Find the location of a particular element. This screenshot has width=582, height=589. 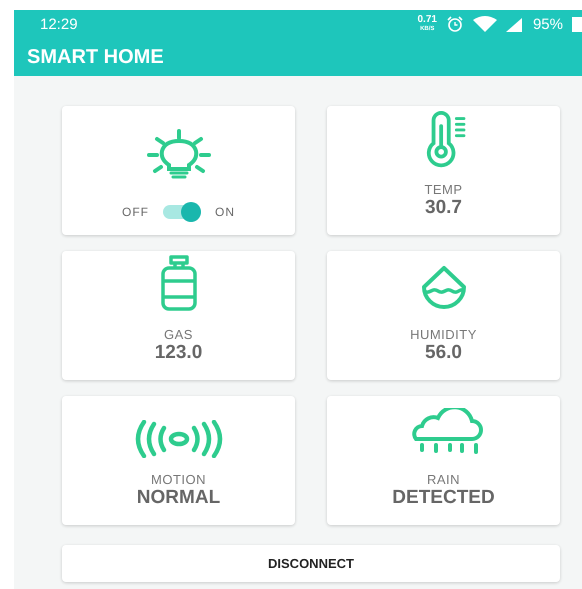

sensor-label: GAS is located at coordinates (178, 334).